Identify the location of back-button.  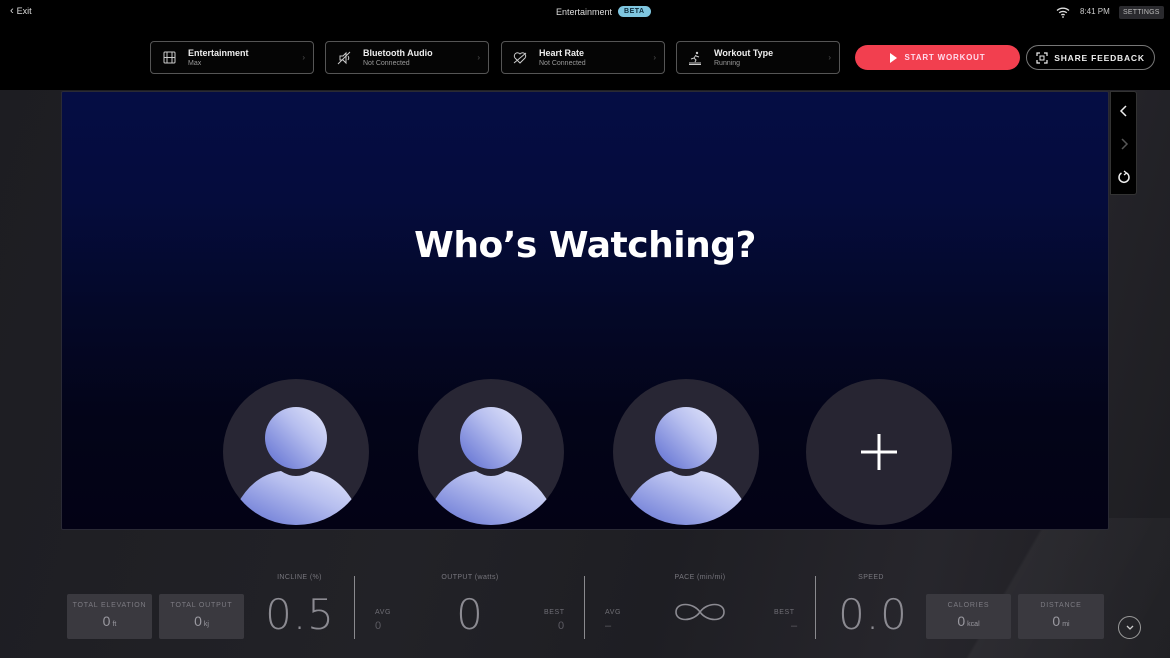
(1123, 111).